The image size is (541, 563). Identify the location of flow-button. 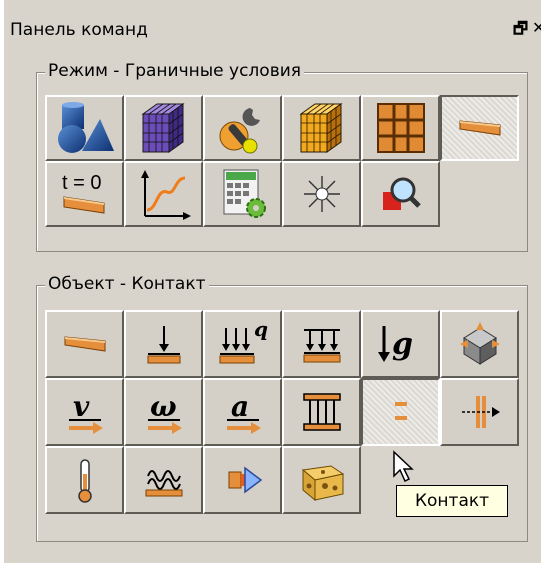
(242, 480).